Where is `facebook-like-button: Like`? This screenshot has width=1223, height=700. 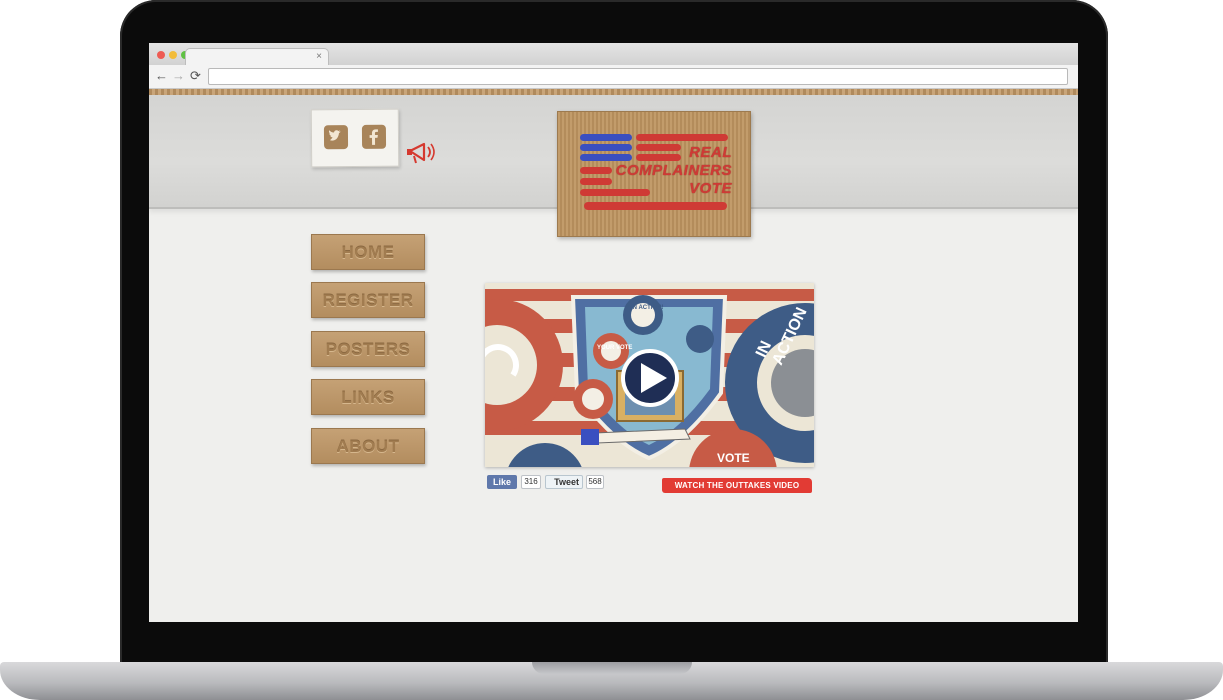
facebook-like-button: Like is located at coordinates (502, 482).